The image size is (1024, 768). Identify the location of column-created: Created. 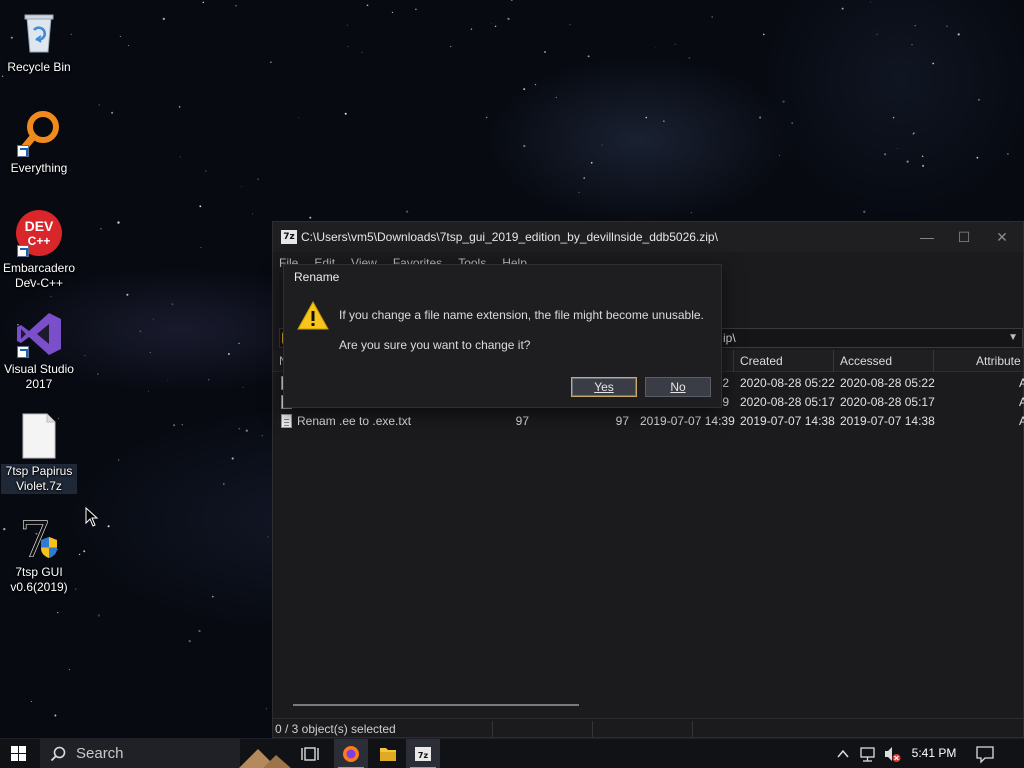
(784, 361).